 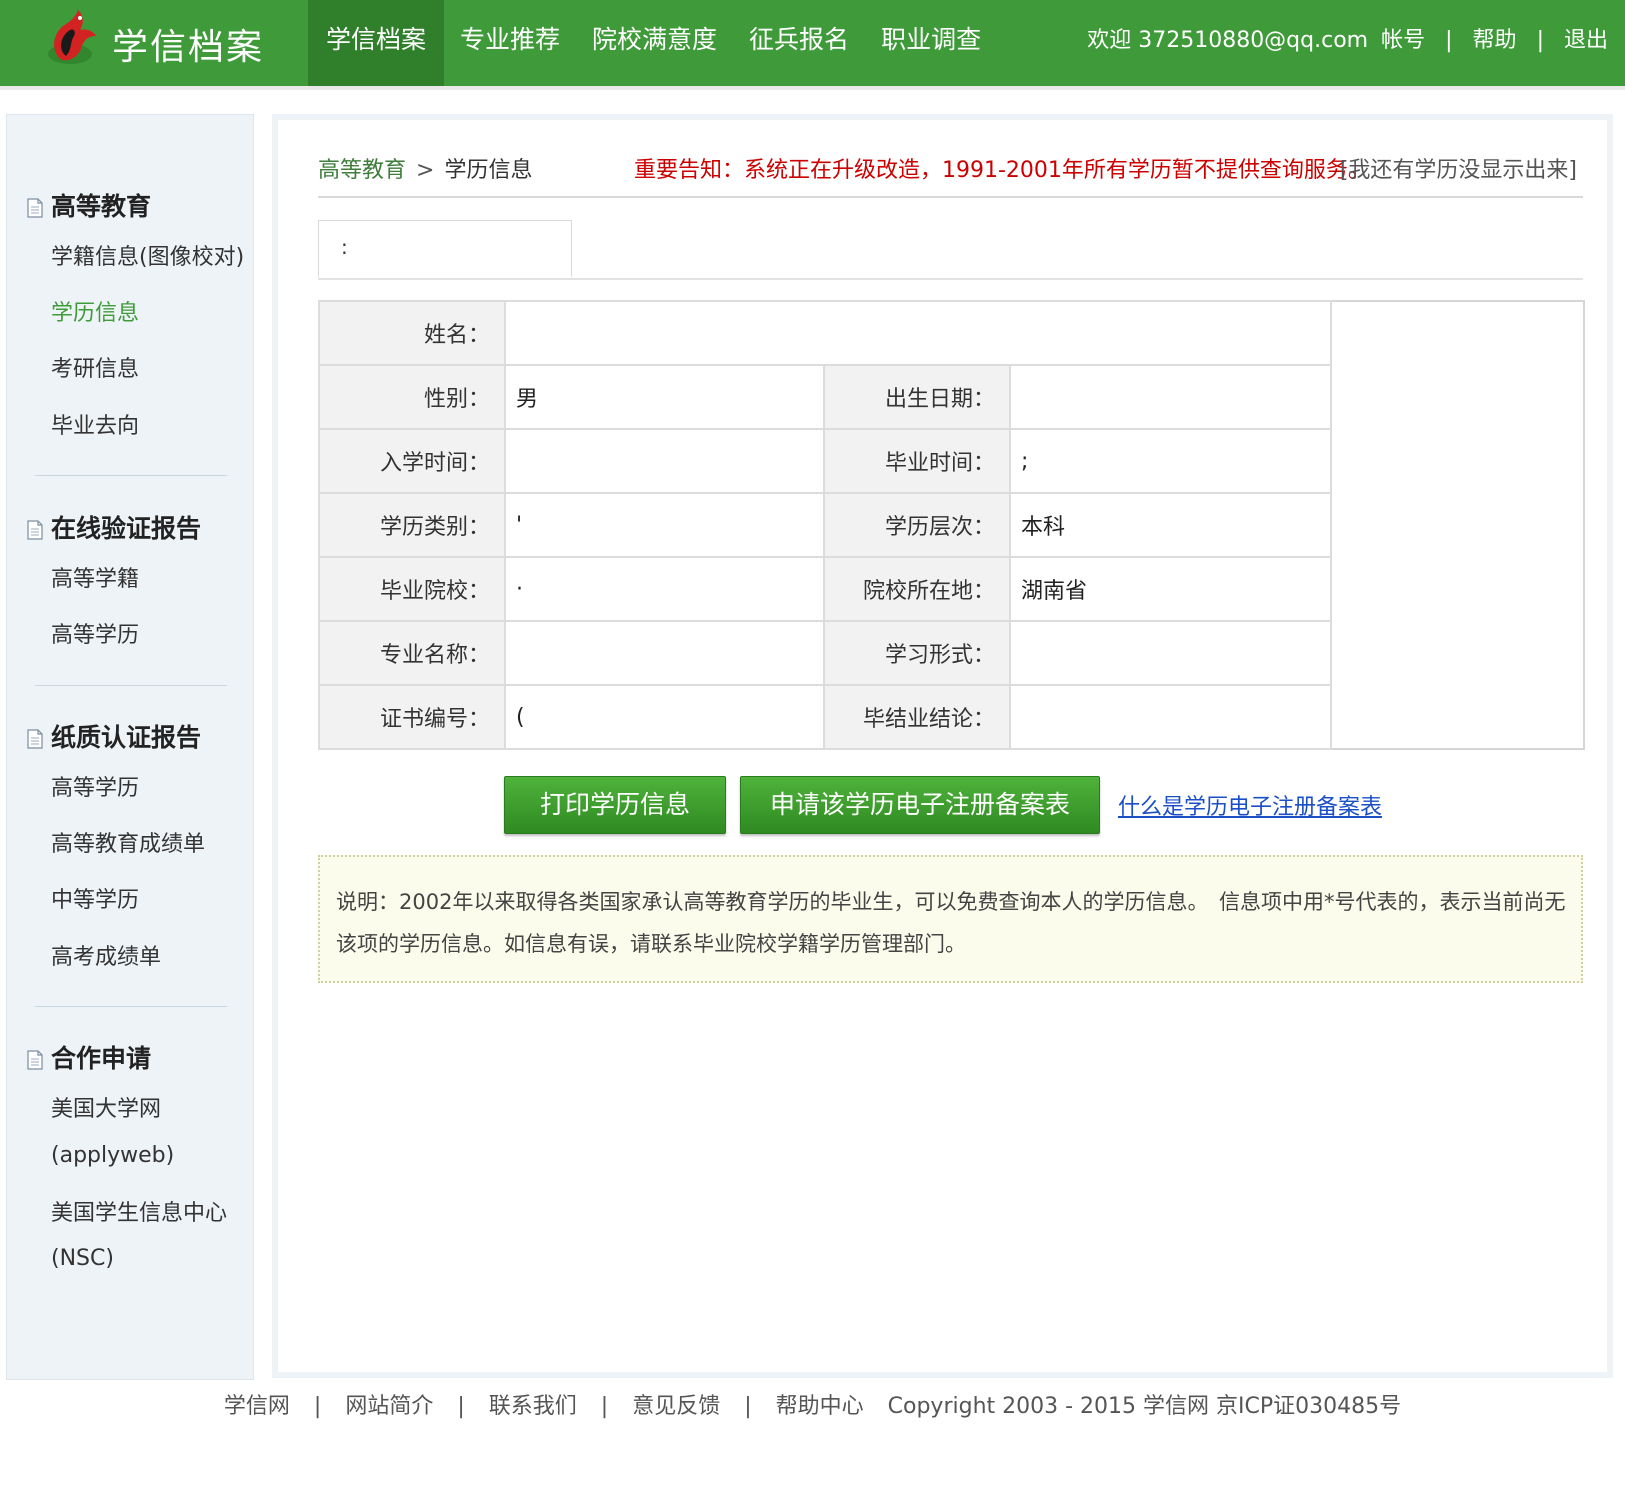 I want to click on logout-link: 退出, so click(x=1586, y=40).